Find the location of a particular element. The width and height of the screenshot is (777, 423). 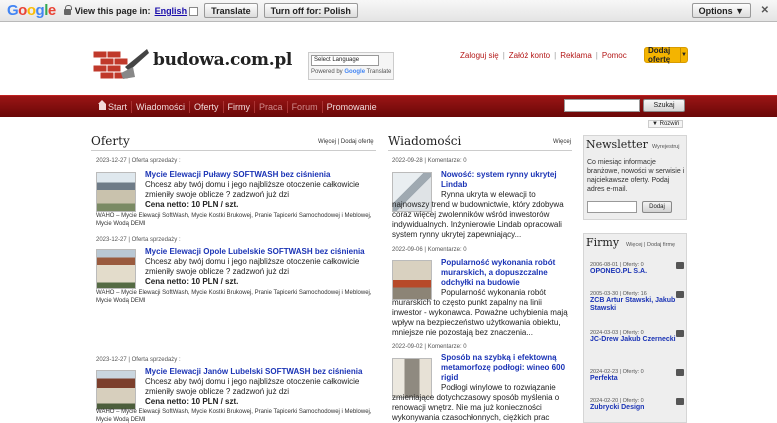

firm-item: 2024-02-20 | Oferty: 0 Zubrycki Design is located at coordinates (637, 405).